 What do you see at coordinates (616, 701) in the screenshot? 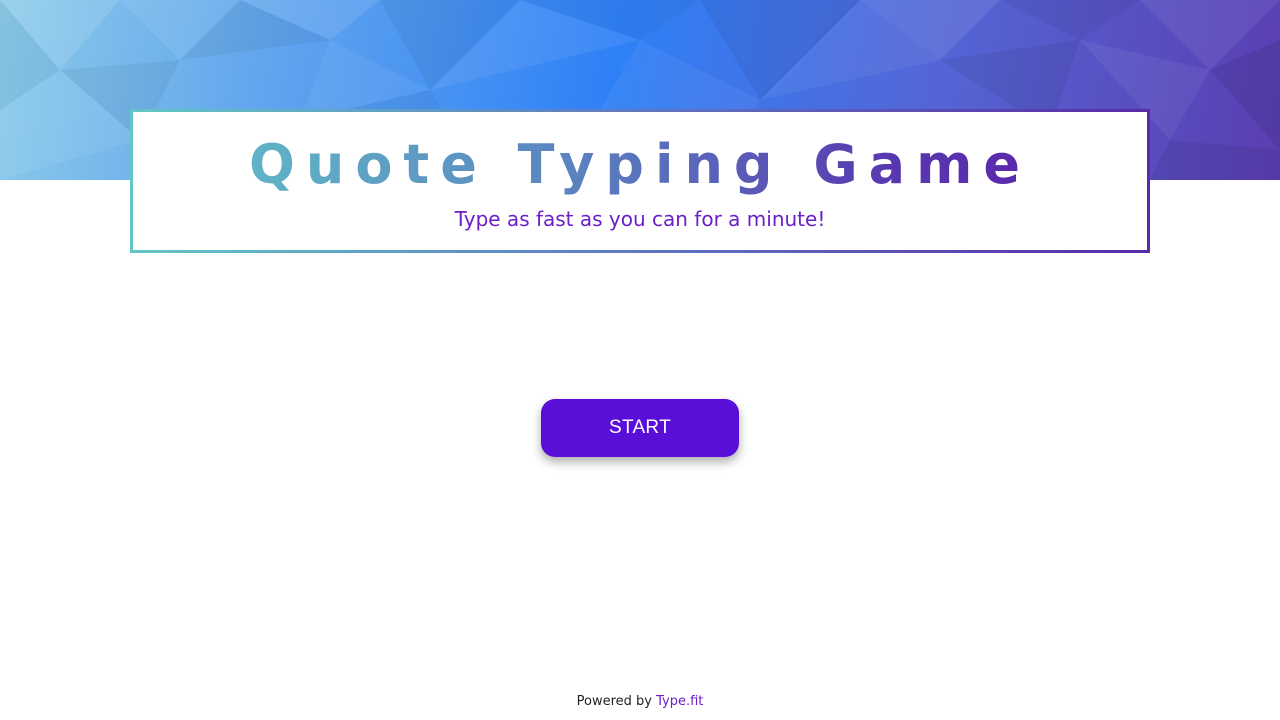
I see `footer-prefix: Powered by` at bounding box center [616, 701].